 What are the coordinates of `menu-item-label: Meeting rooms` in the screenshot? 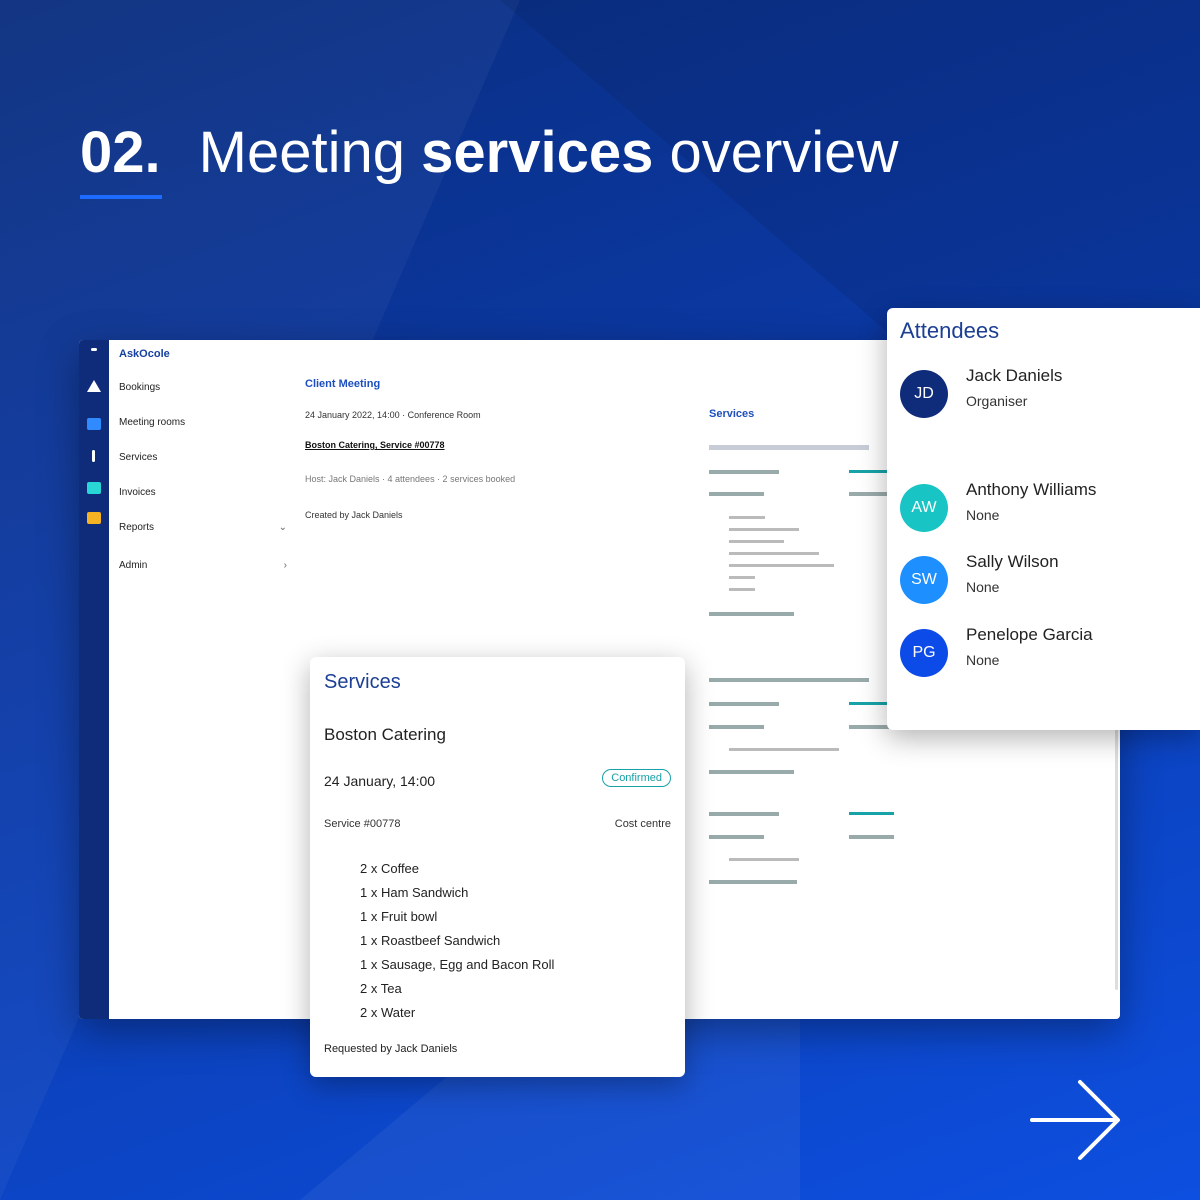 It's located at (152, 422).